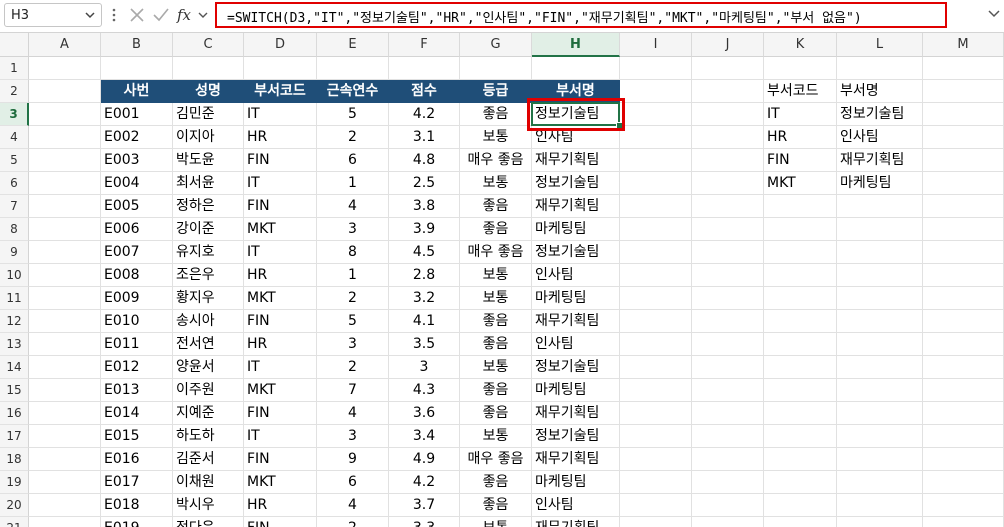 This screenshot has height=527, width=1004. I want to click on table-cell: 박도윤, so click(208, 160).